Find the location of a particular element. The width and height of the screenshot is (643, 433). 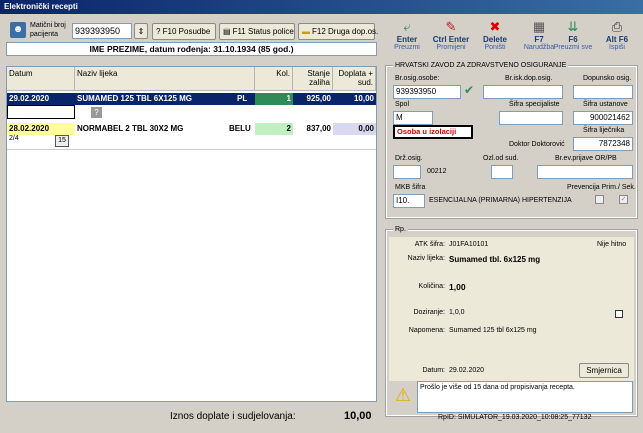

doktor-label: Doktor Doktorović is located at coordinates (537, 144).